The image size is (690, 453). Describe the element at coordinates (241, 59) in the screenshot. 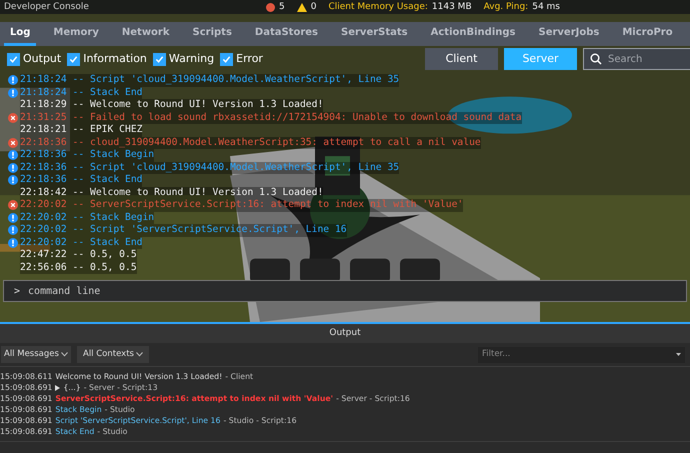

I see `filter-checkbox: Error` at that location.